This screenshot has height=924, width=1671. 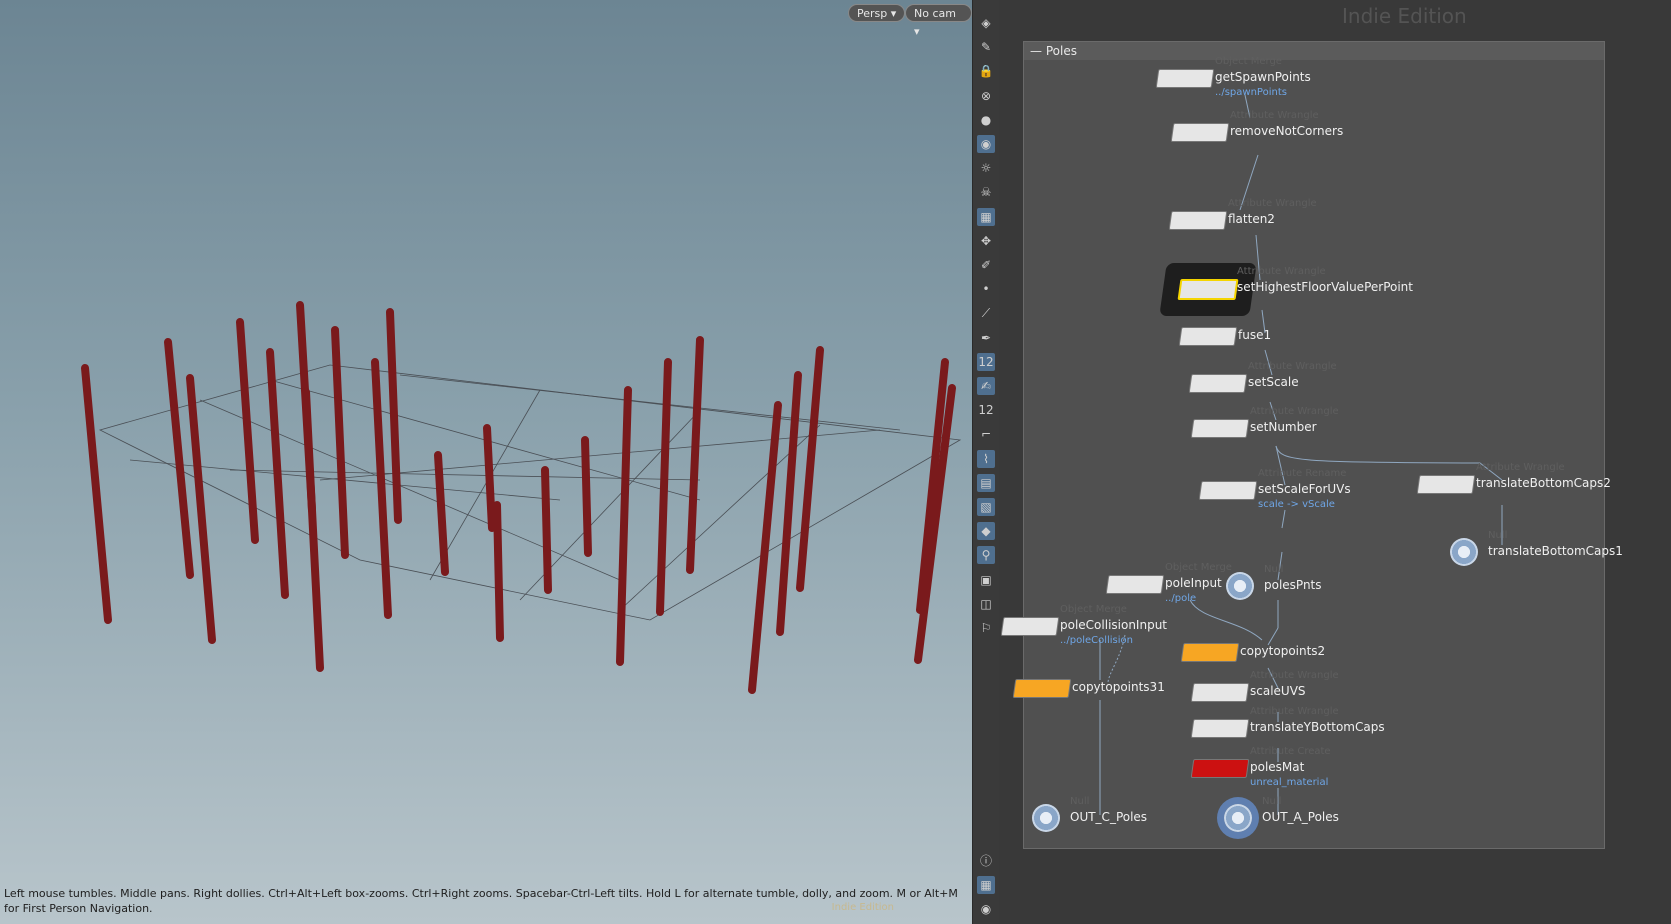 I want to click on node-name-label: setNumber, so click(x=1283, y=427).